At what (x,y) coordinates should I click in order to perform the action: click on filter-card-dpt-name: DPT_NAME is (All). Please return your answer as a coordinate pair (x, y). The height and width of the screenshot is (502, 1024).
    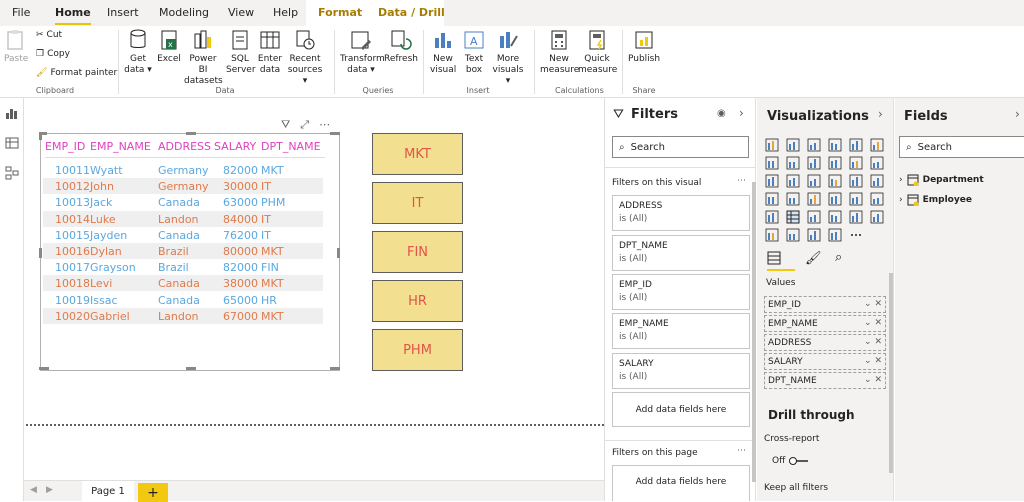
    Looking at the image, I should click on (681, 253).